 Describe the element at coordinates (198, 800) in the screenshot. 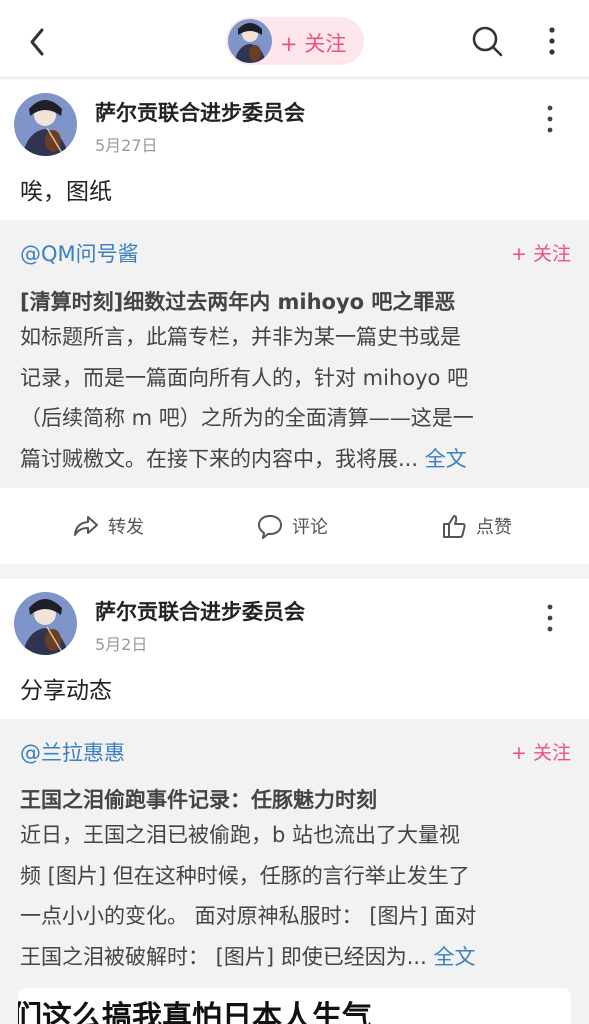

I see `quoted-title: 王国之泪偷跑事件记录：任豚魅力时刻` at that location.